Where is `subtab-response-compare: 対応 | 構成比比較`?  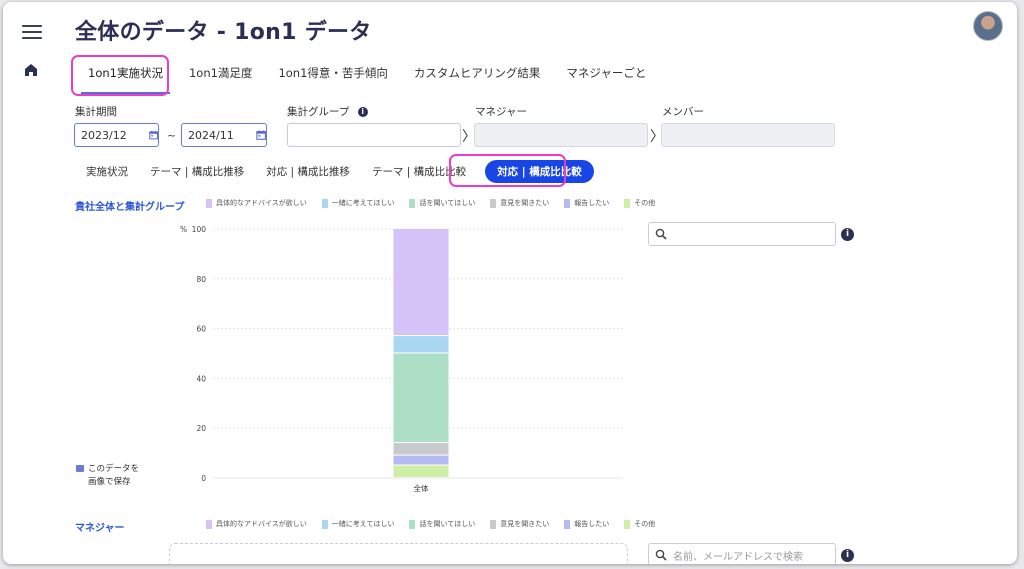
subtab-response-compare: 対応 | 構成比比較 is located at coordinates (539, 171).